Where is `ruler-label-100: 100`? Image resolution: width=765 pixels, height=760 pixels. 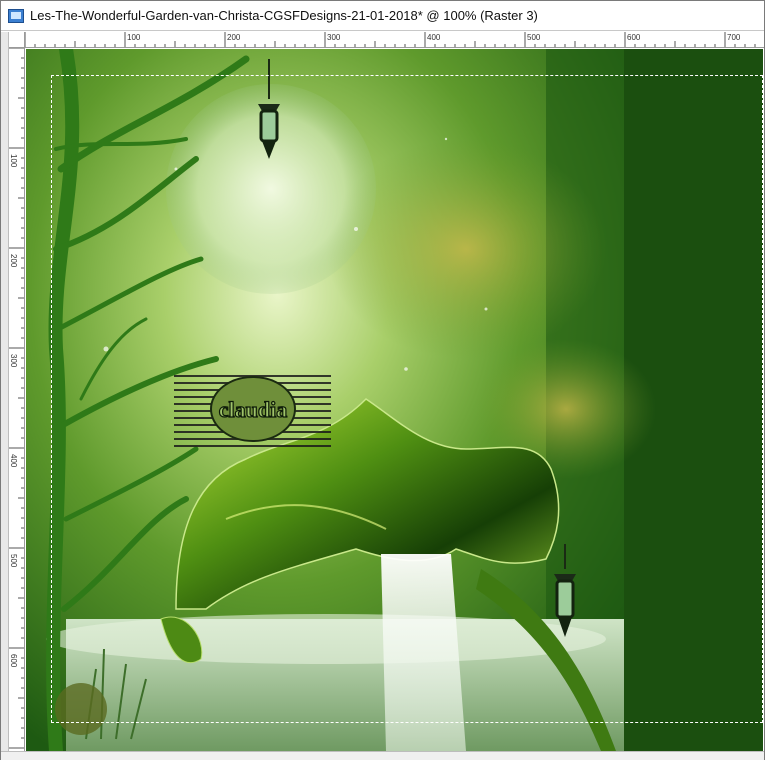
ruler-label-100: 100 is located at coordinates (134, 37).